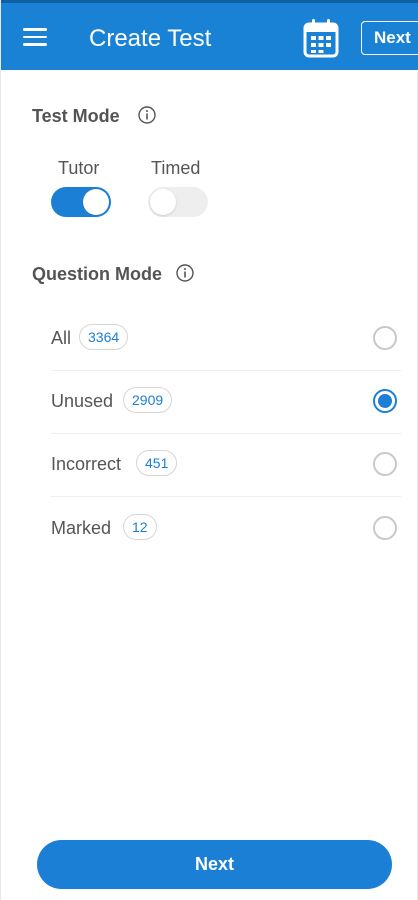 Image resolution: width=418 pixels, height=900 pixels. Describe the element at coordinates (226, 465) in the screenshot. I see `question-mode-option-incorrect: Incorrect 451` at that location.